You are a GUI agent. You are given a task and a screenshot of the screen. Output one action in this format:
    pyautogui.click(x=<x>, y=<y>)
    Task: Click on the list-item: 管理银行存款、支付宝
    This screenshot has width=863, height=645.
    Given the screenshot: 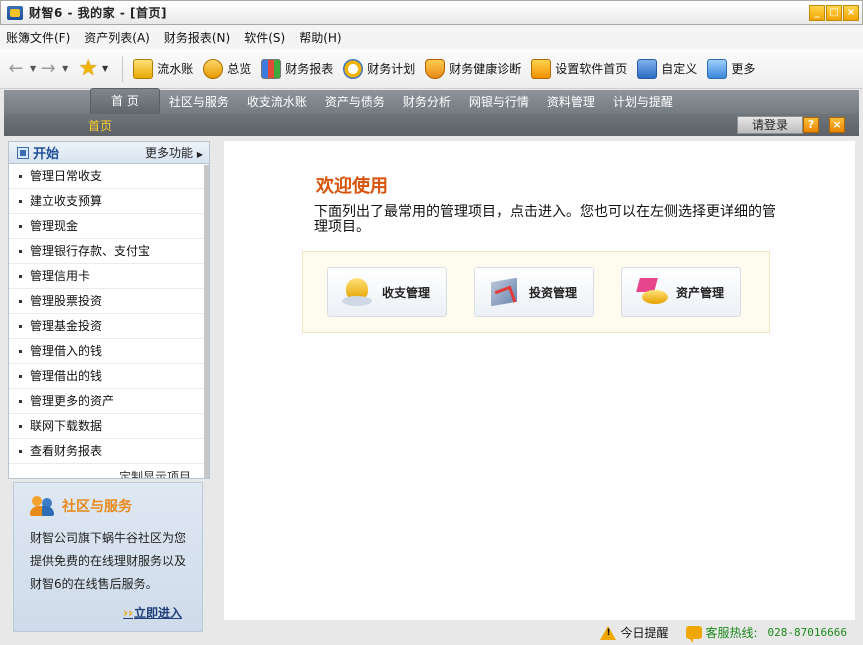 What is the action you would take?
    pyautogui.click(x=107, y=251)
    